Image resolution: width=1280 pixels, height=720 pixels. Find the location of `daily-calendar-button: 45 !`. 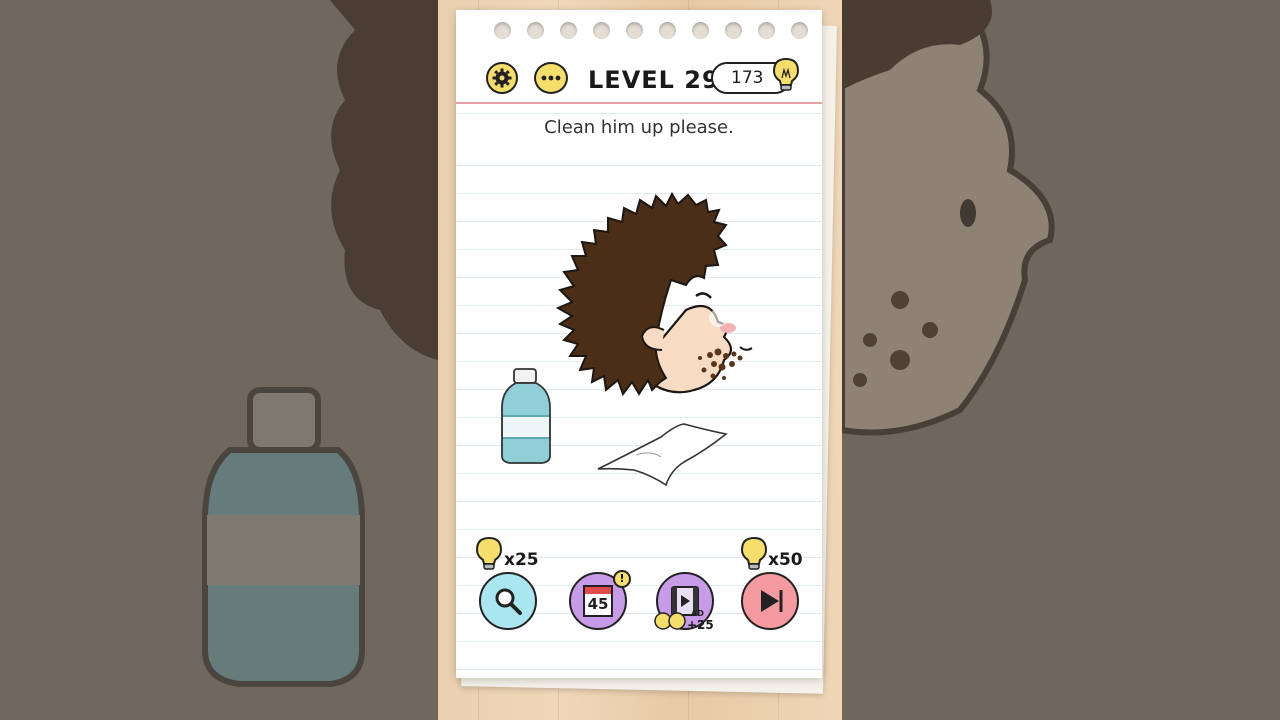

daily-calendar-button: 45 ! is located at coordinates (600, 600).